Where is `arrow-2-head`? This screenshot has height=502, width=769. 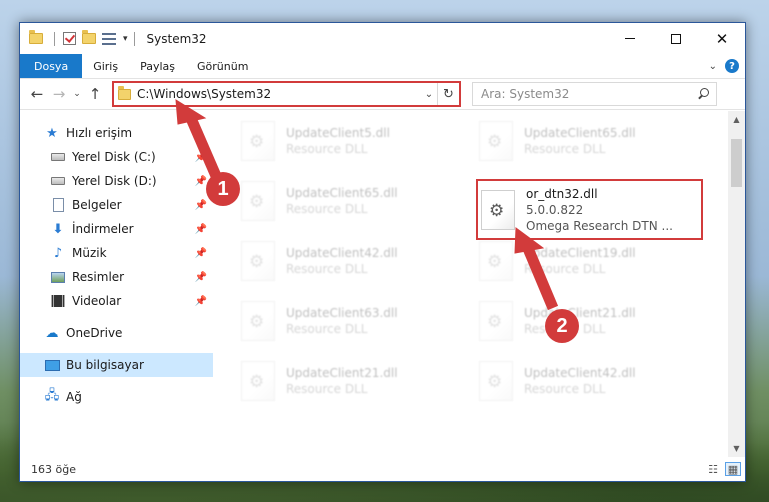 arrow-2-head is located at coordinates (529, 240).